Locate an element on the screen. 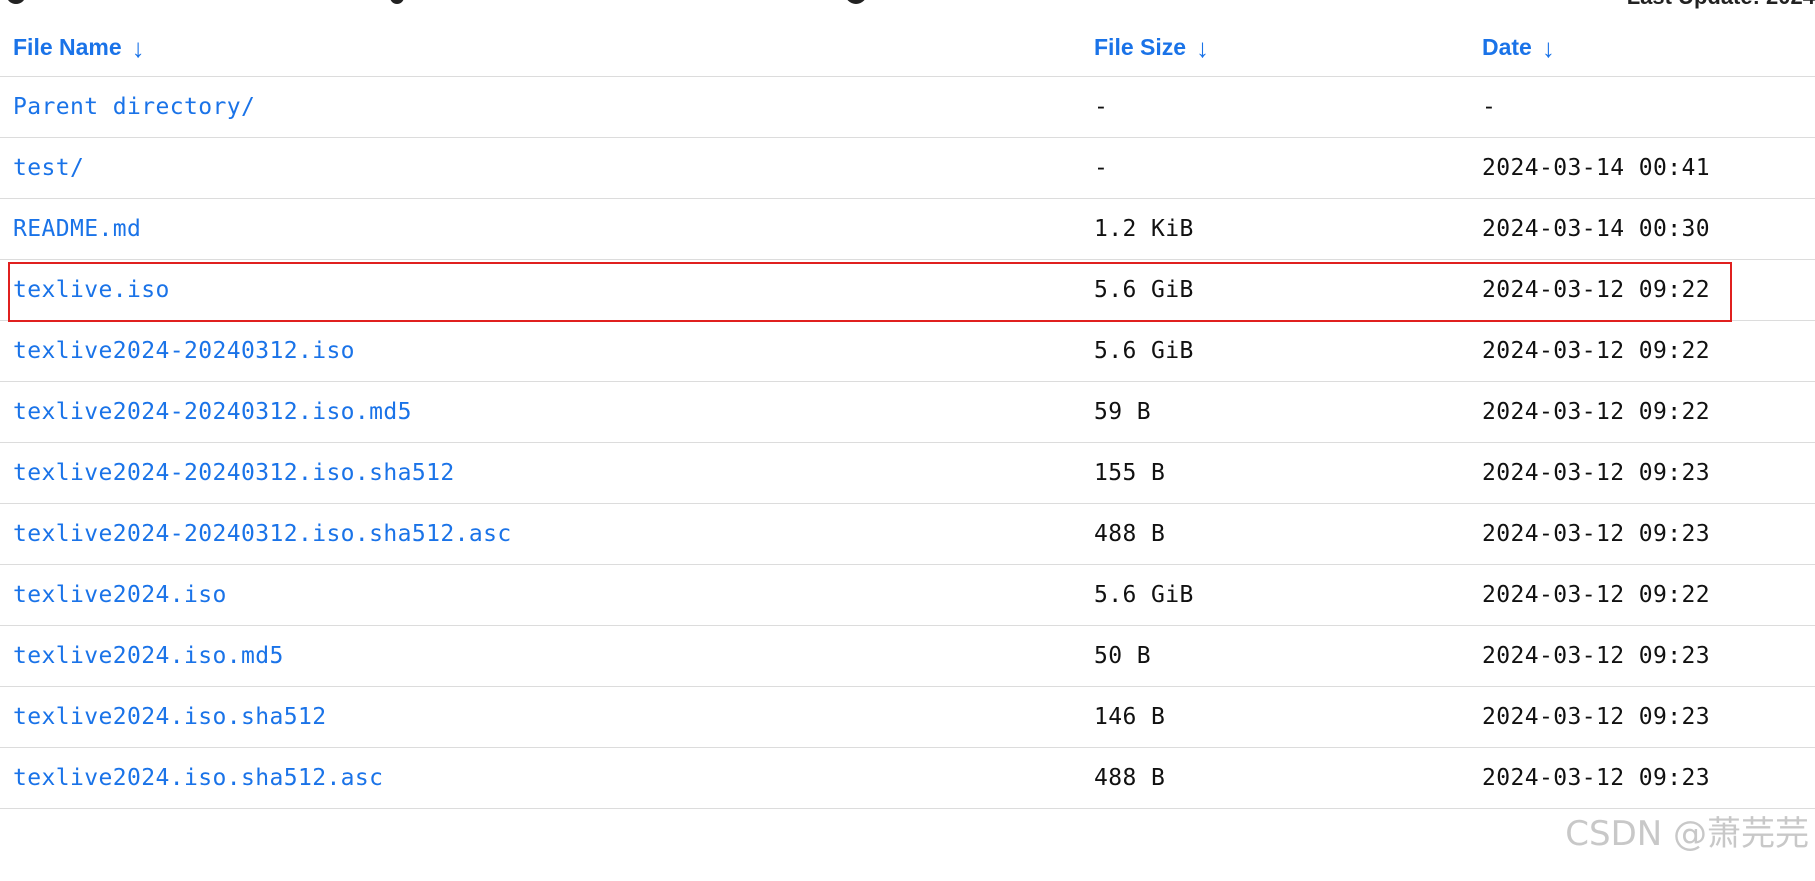 The width and height of the screenshot is (1815, 881). table-row: test/ - 2024-03-14 00:41 is located at coordinates (907, 168).